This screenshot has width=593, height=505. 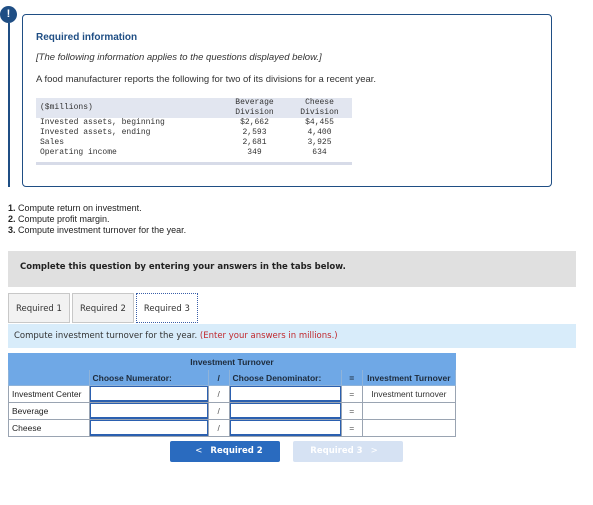 I want to click on next-required-button: Required 3 >, so click(x=348, y=451).